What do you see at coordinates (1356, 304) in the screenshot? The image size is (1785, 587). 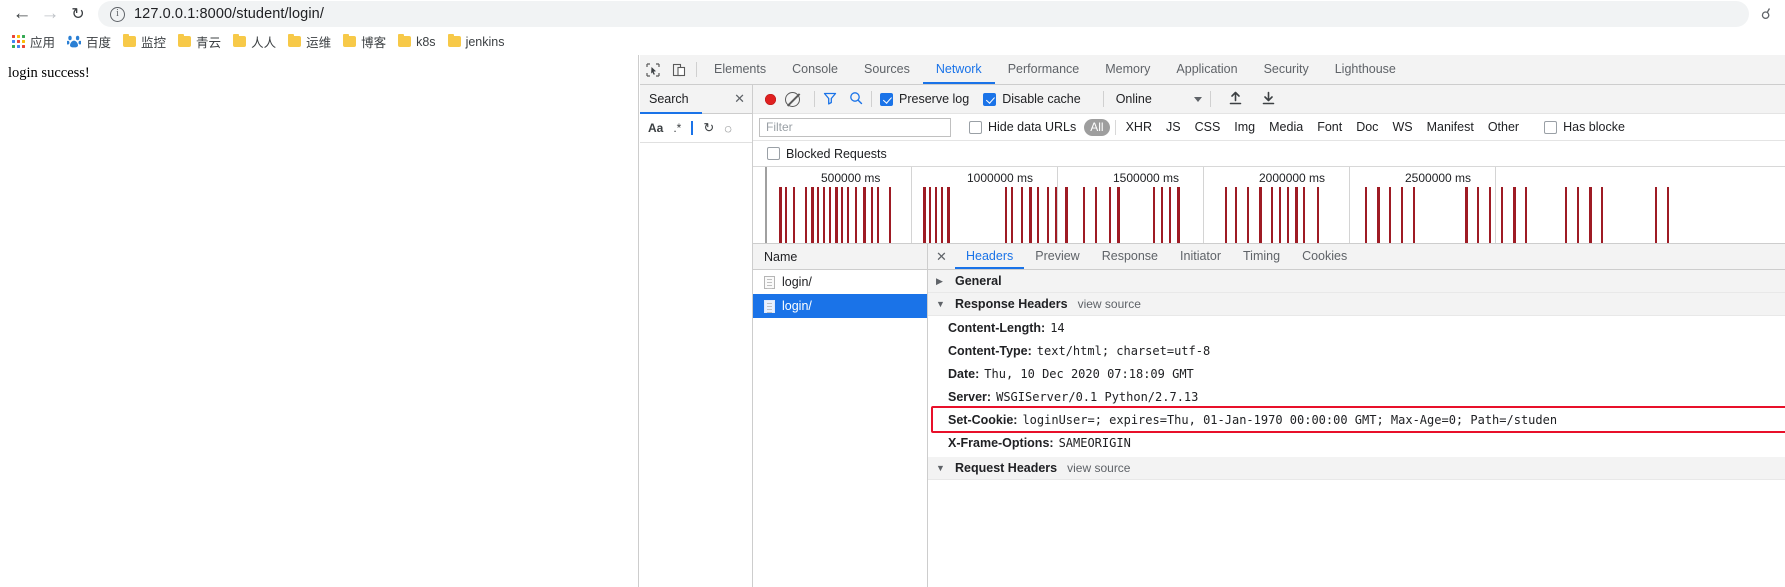 I see `response-headers-section-header: ▼ Response Headers view source` at bounding box center [1356, 304].